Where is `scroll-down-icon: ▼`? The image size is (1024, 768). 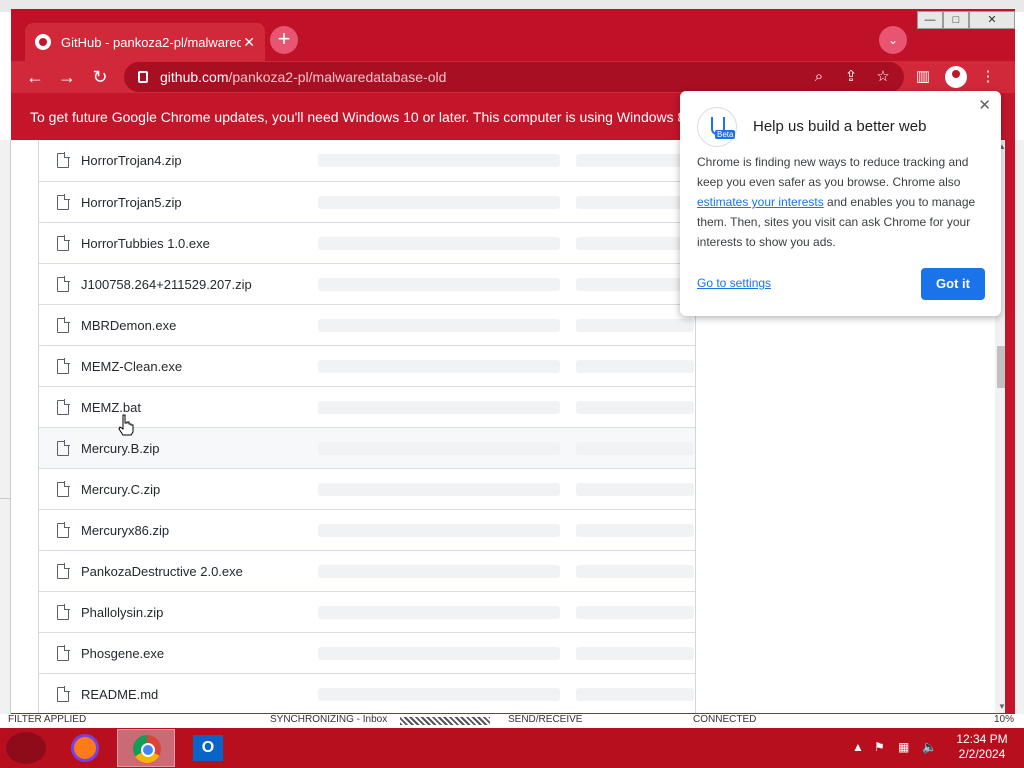 scroll-down-icon: ▼ is located at coordinates (1001, 706).